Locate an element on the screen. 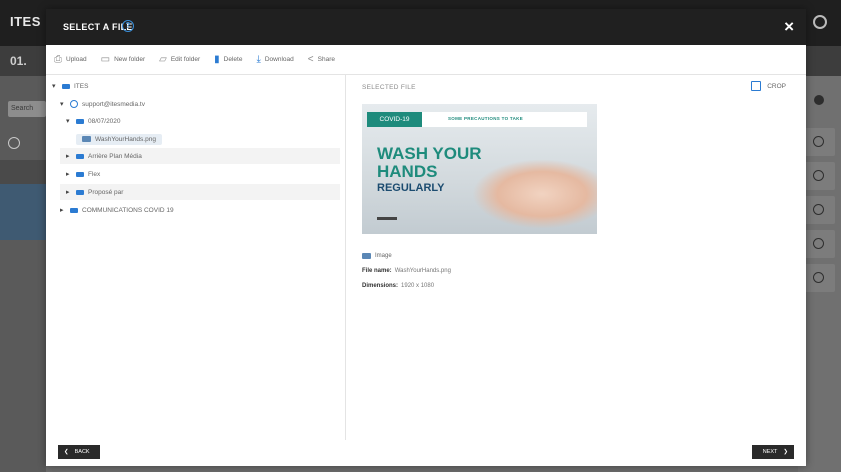  upload-label: Upload is located at coordinates (76, 59).